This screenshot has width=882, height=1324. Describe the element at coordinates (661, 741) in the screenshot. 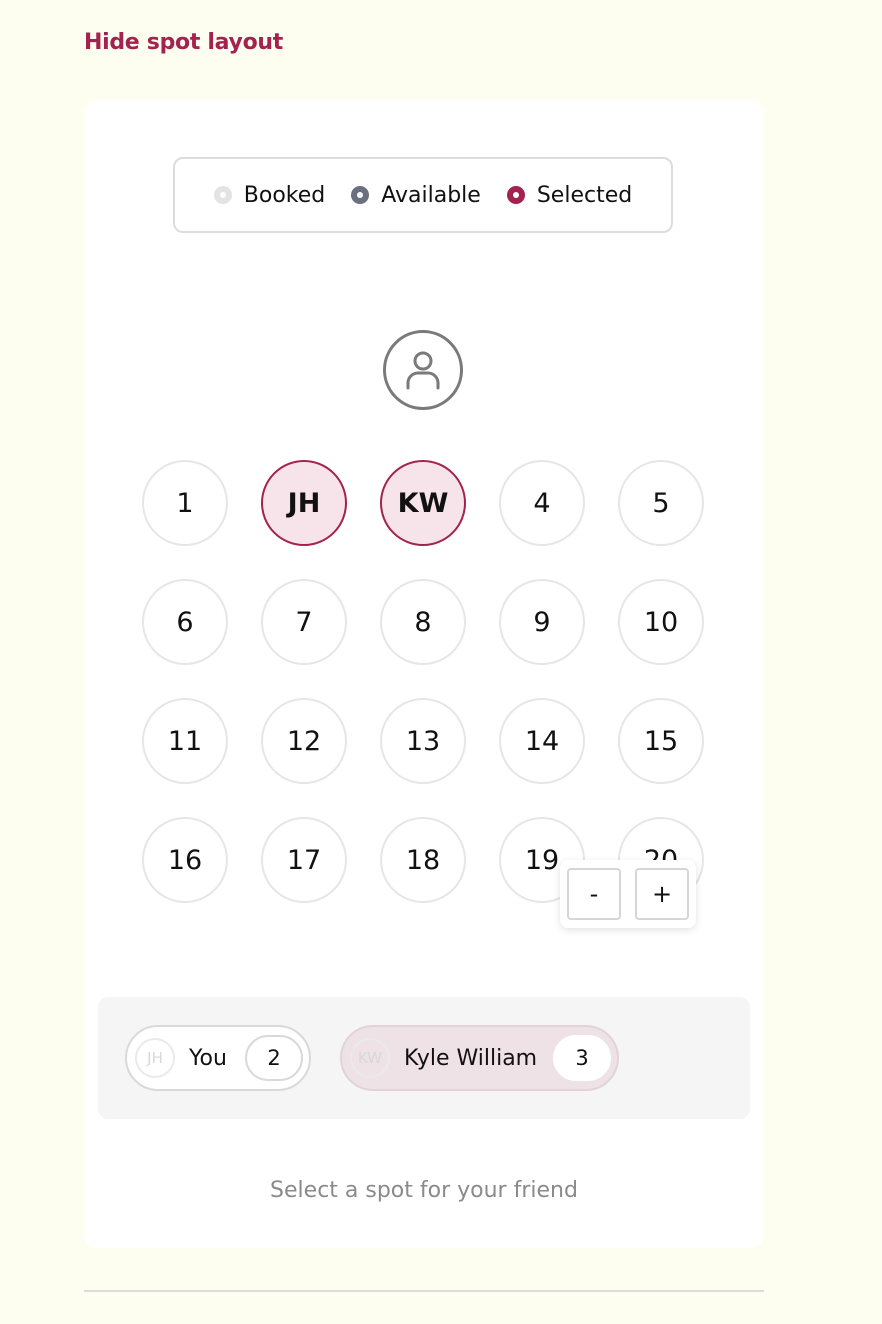

I see `spot: 15` at that location.